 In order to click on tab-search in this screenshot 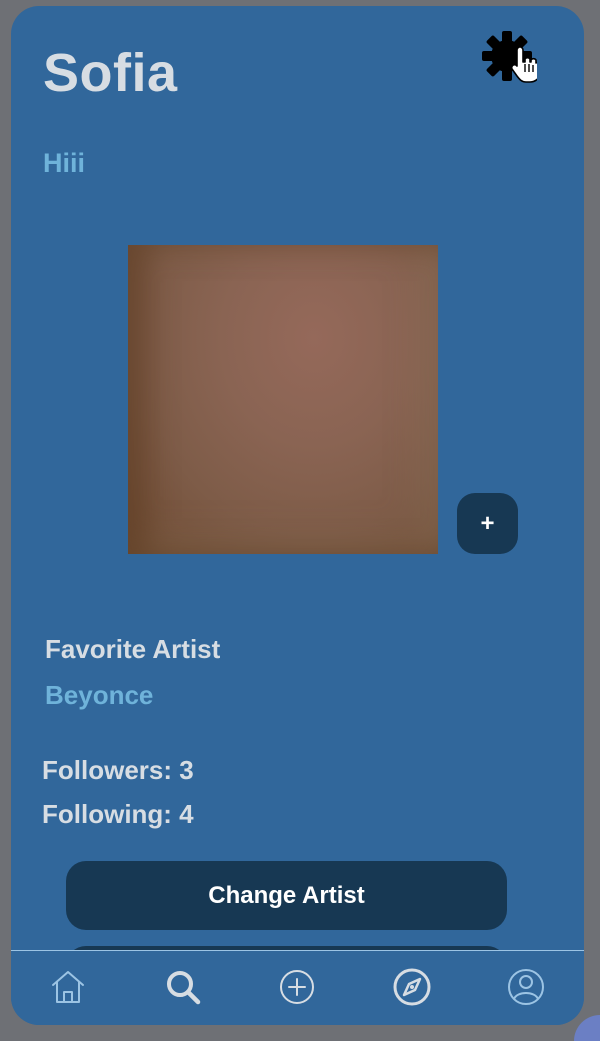, I will do `click(183, 987)`.